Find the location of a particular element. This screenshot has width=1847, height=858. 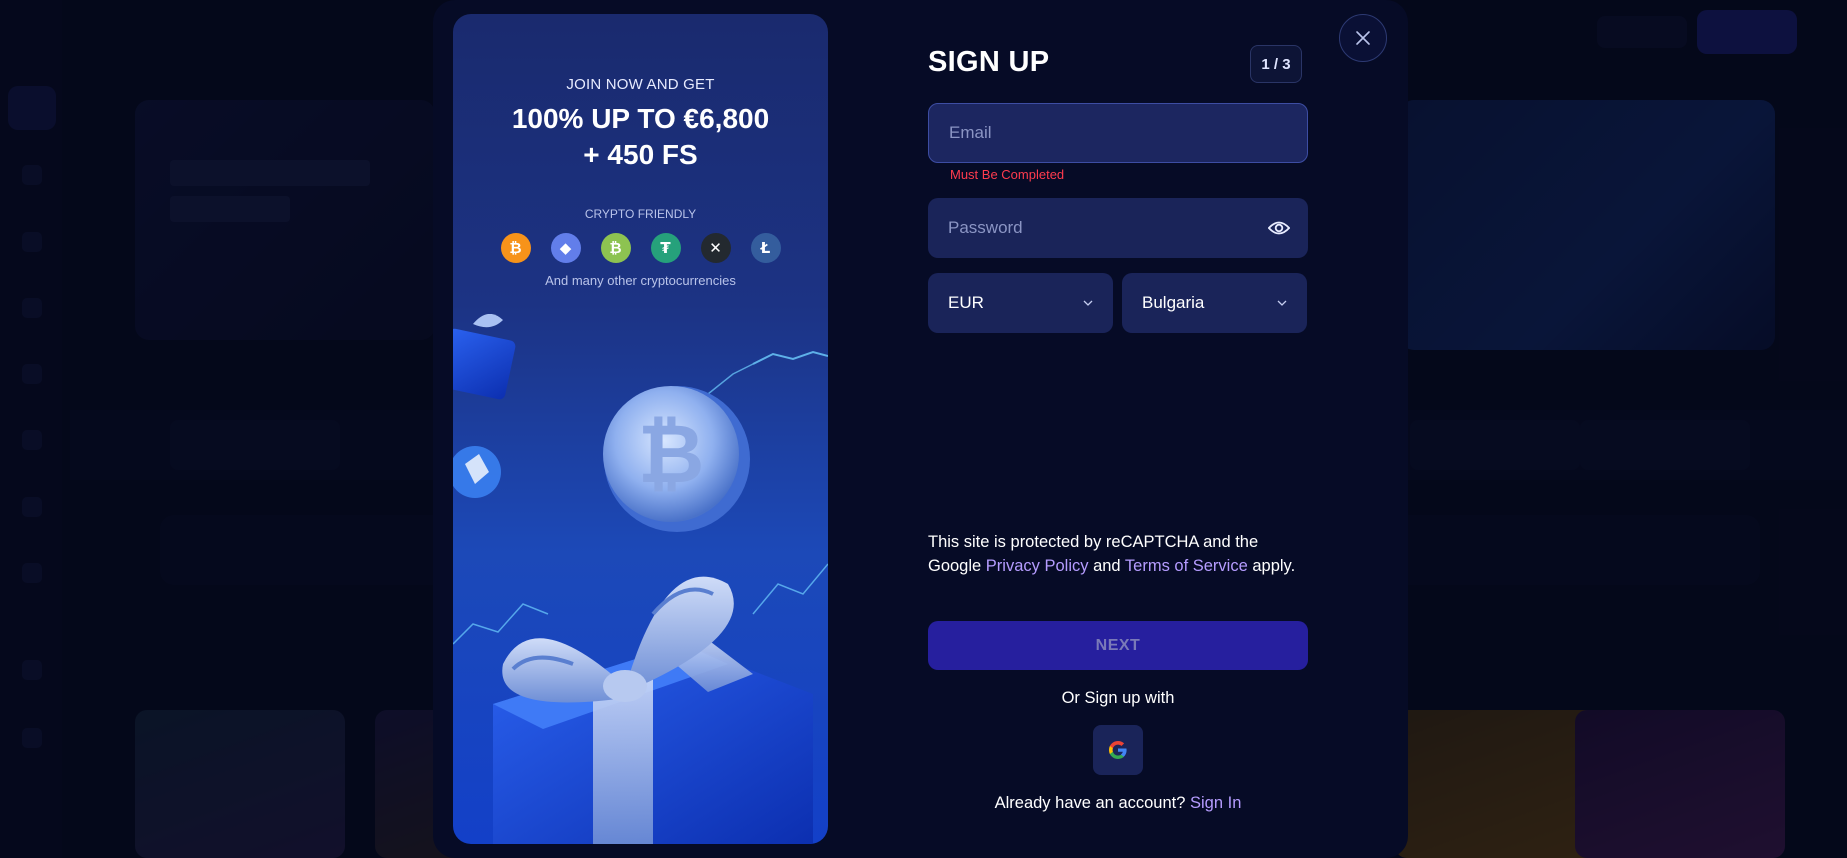

currency-value: EUR is located at coordinates (966, 302).